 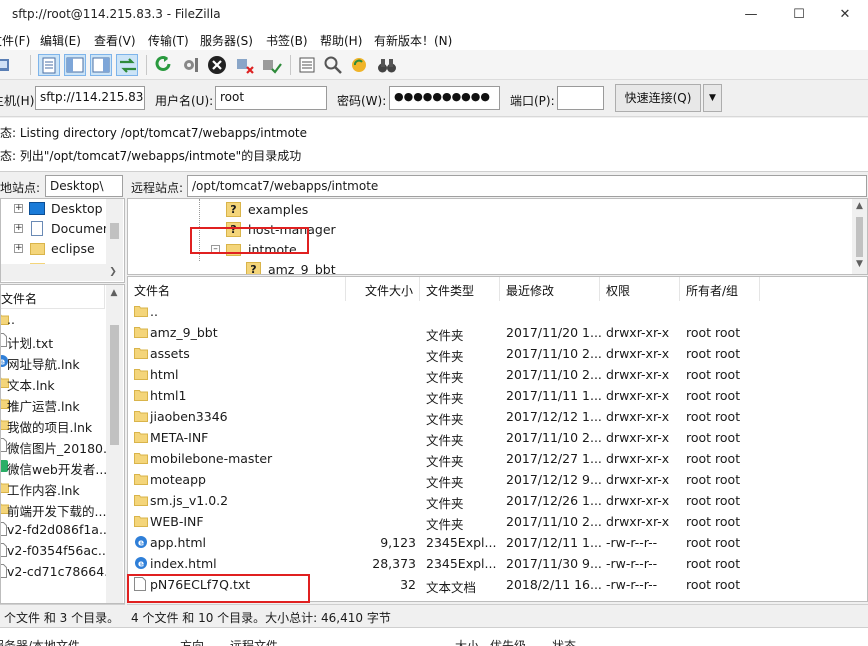 What do you see at coordinates (712, 98) in the screenshot?
I see `quickconnect-dropdown-icon: ▼` at bounding box center [712, 98].